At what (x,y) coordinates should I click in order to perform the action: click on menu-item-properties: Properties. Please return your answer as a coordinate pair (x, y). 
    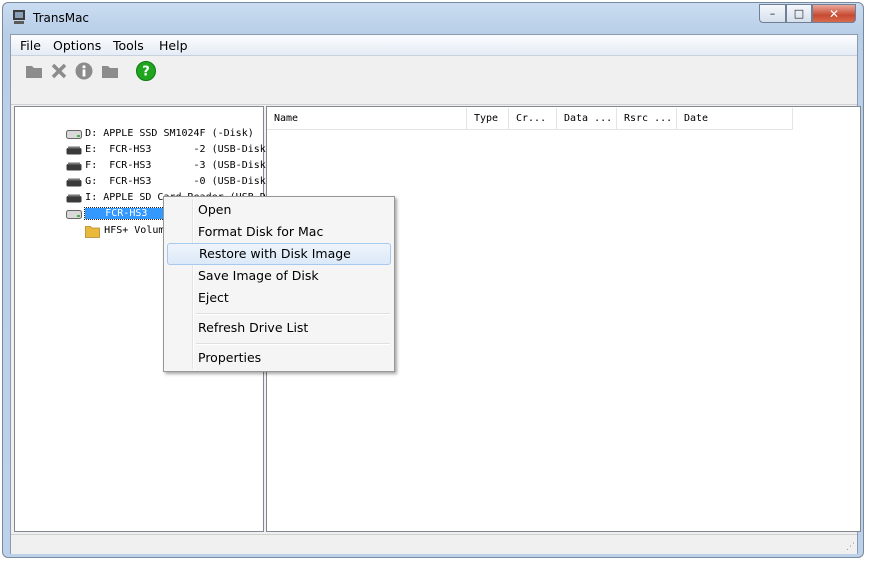
    Looking at the image, I should click on (279, 358).